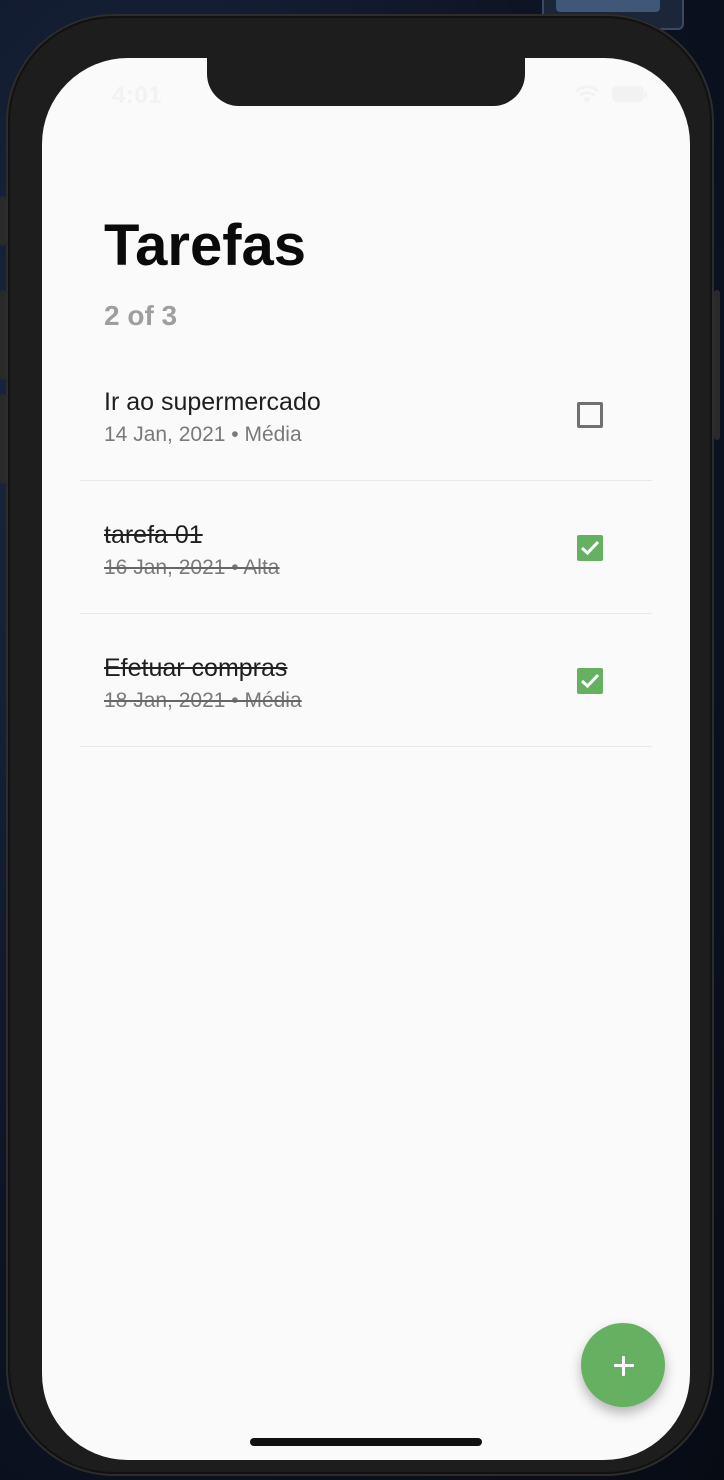 This screenshot has height=1480, width=724. What do you see at coordinates (212, 402) in the screenshot?
I see `task-title: Ir ao supermercado` at bounding box center [212, 402].